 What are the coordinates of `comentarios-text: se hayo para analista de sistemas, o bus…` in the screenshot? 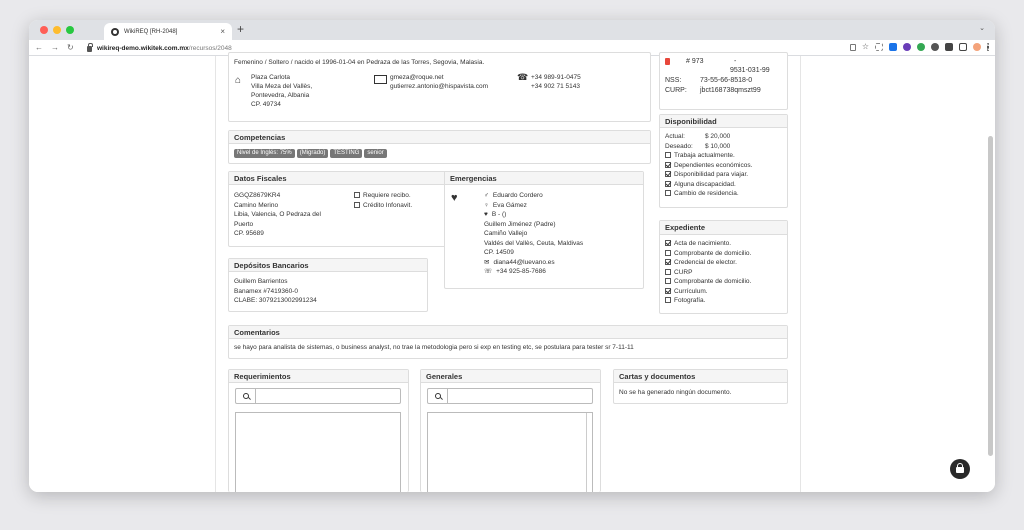 It's located at (434, 347).